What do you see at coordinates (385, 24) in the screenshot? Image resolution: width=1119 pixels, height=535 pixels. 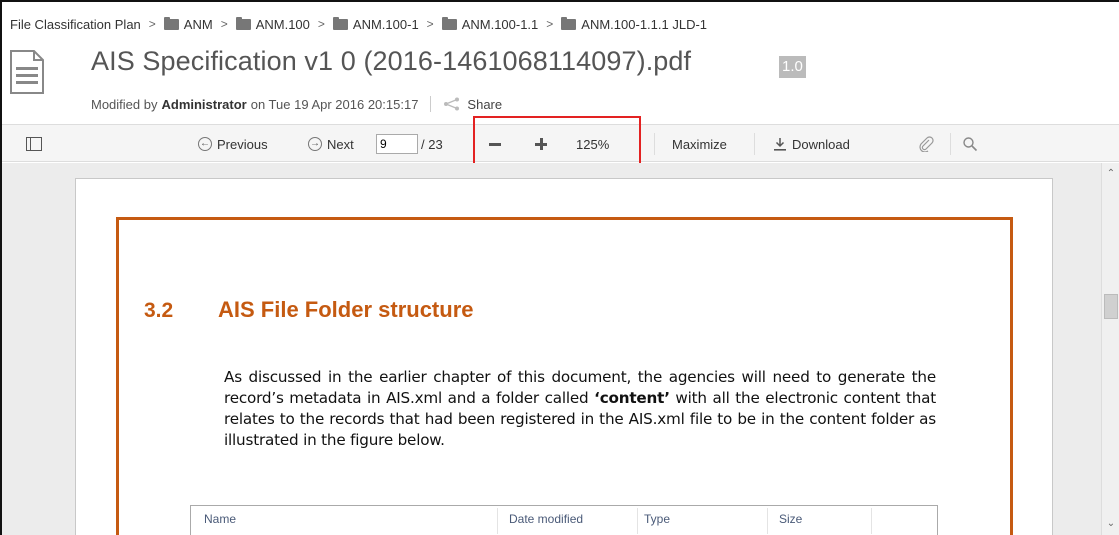 I see `breadcrumb-folder-label: ANM.100-1` at bounding box center [385, 24].